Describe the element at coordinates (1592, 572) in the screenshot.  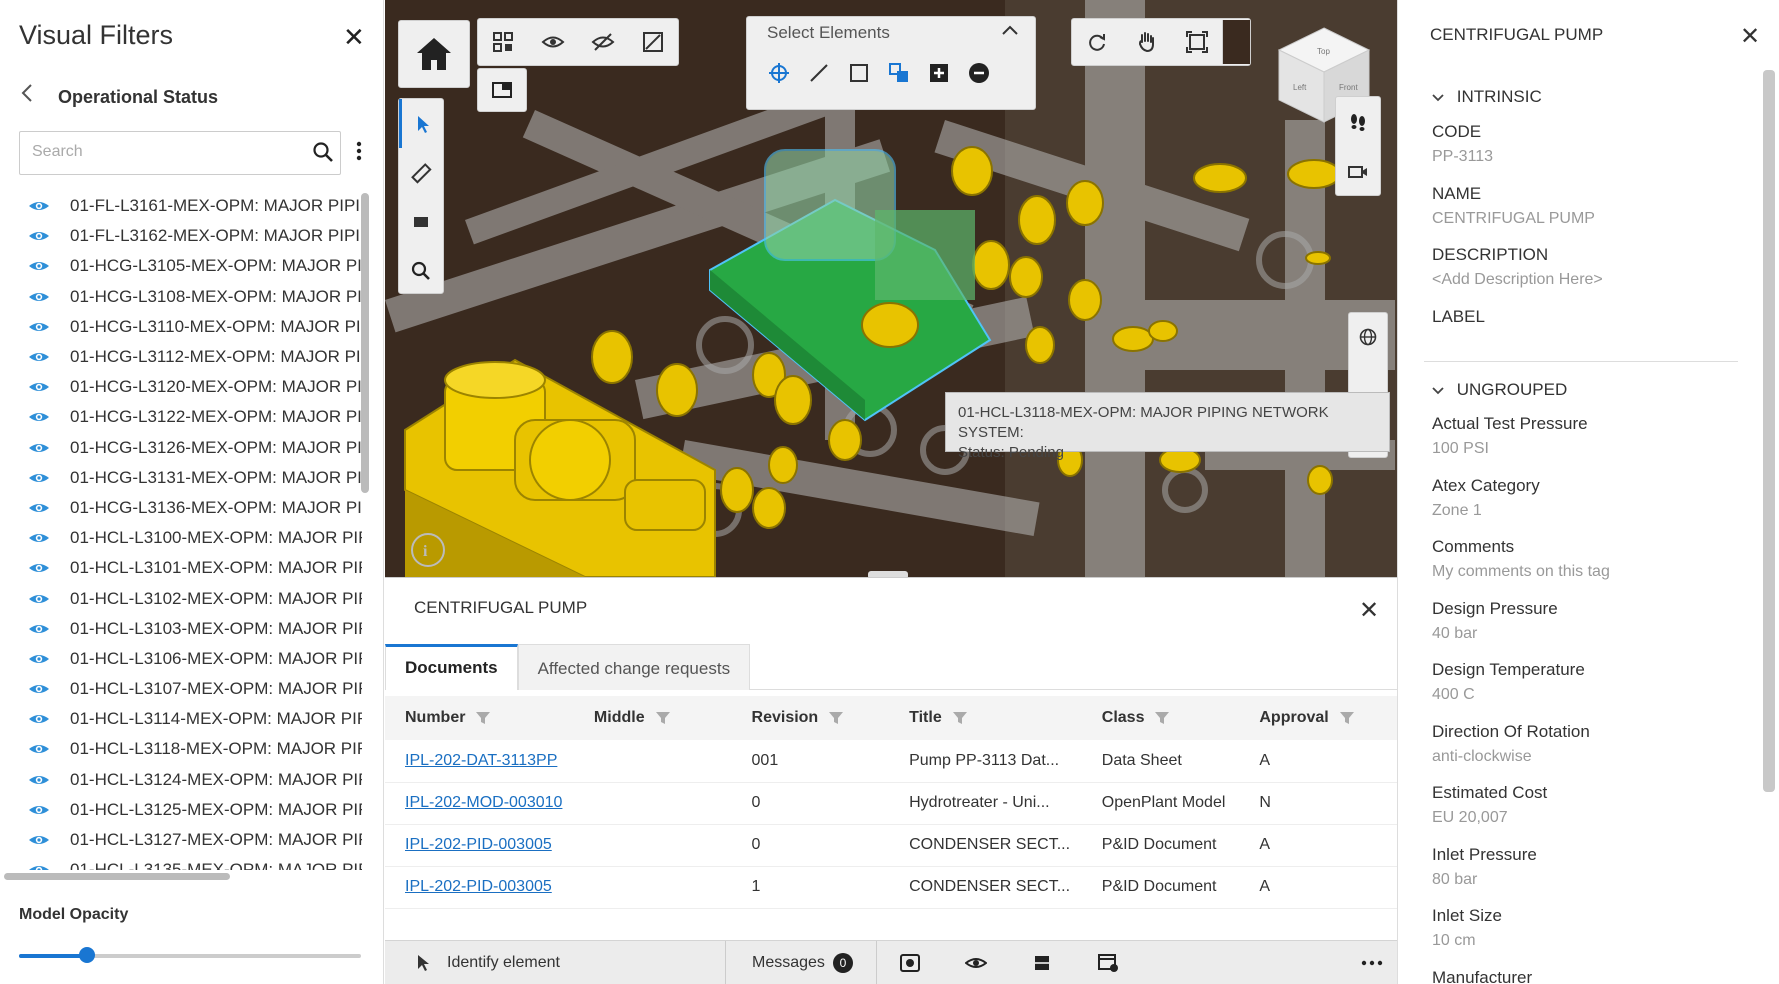
I see `property-value: My comments on this tag` at that location.